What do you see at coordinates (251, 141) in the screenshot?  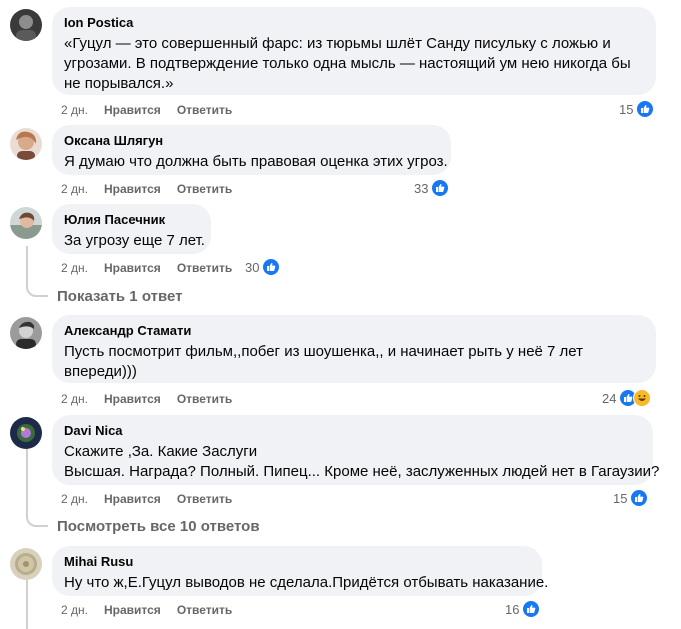 I see `comment-author: Оксана Шлягун` at bounding box center [251, 141].